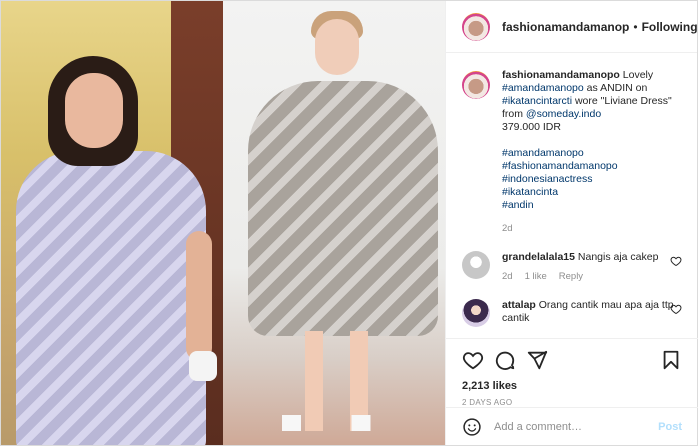  Describe the element at coordinates (476, 85) in the screenshot. I see `caption-avatar` at that location.